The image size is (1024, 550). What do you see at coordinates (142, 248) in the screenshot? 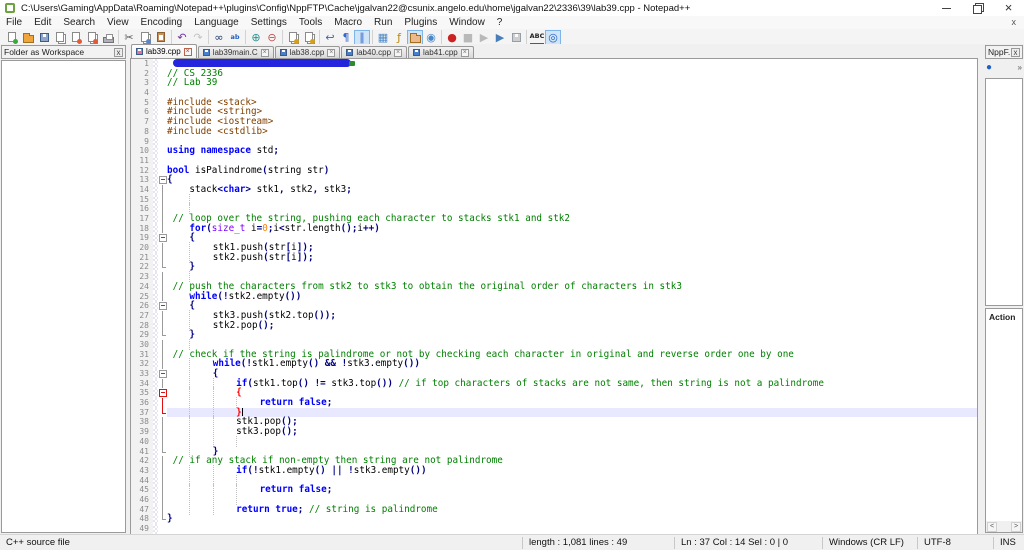
I see `line-number: 20` at bounding box center [142, 248].